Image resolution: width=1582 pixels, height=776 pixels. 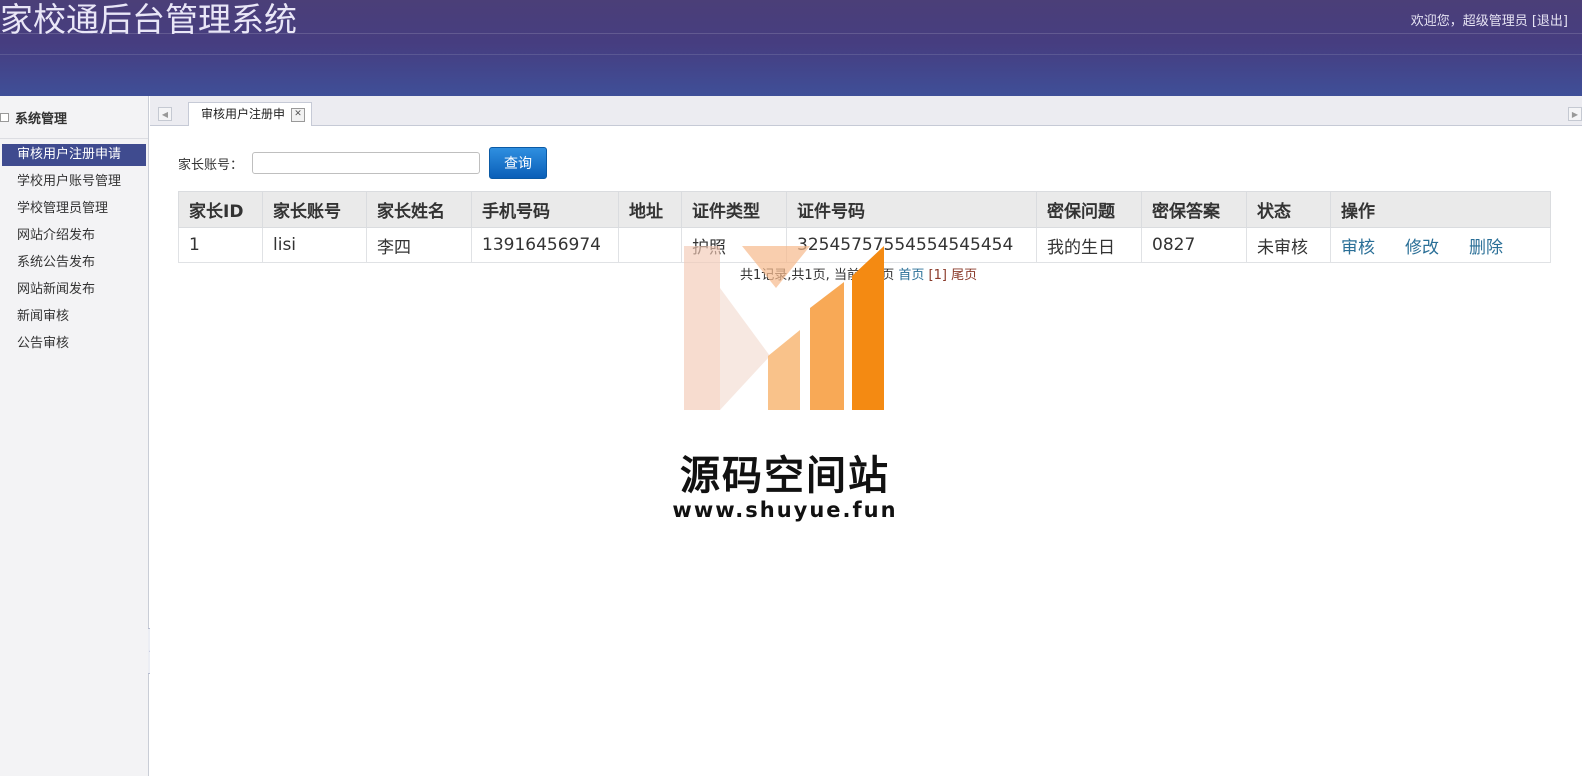 I want to click on cell-parent-id: 1, so click(x=220, y=245).